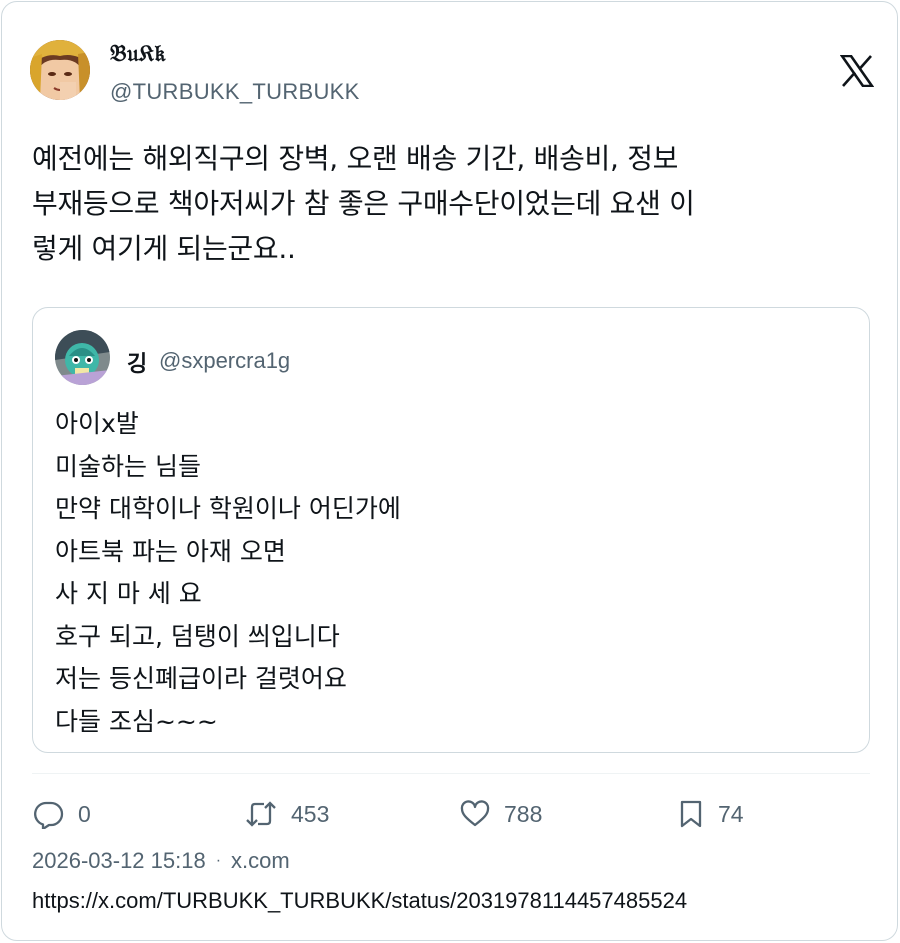 The height and width of the screenshot is (943, 900). Describe the element at coordinates (49, 814) in the screenshot. I see `reply-icon` at that location.